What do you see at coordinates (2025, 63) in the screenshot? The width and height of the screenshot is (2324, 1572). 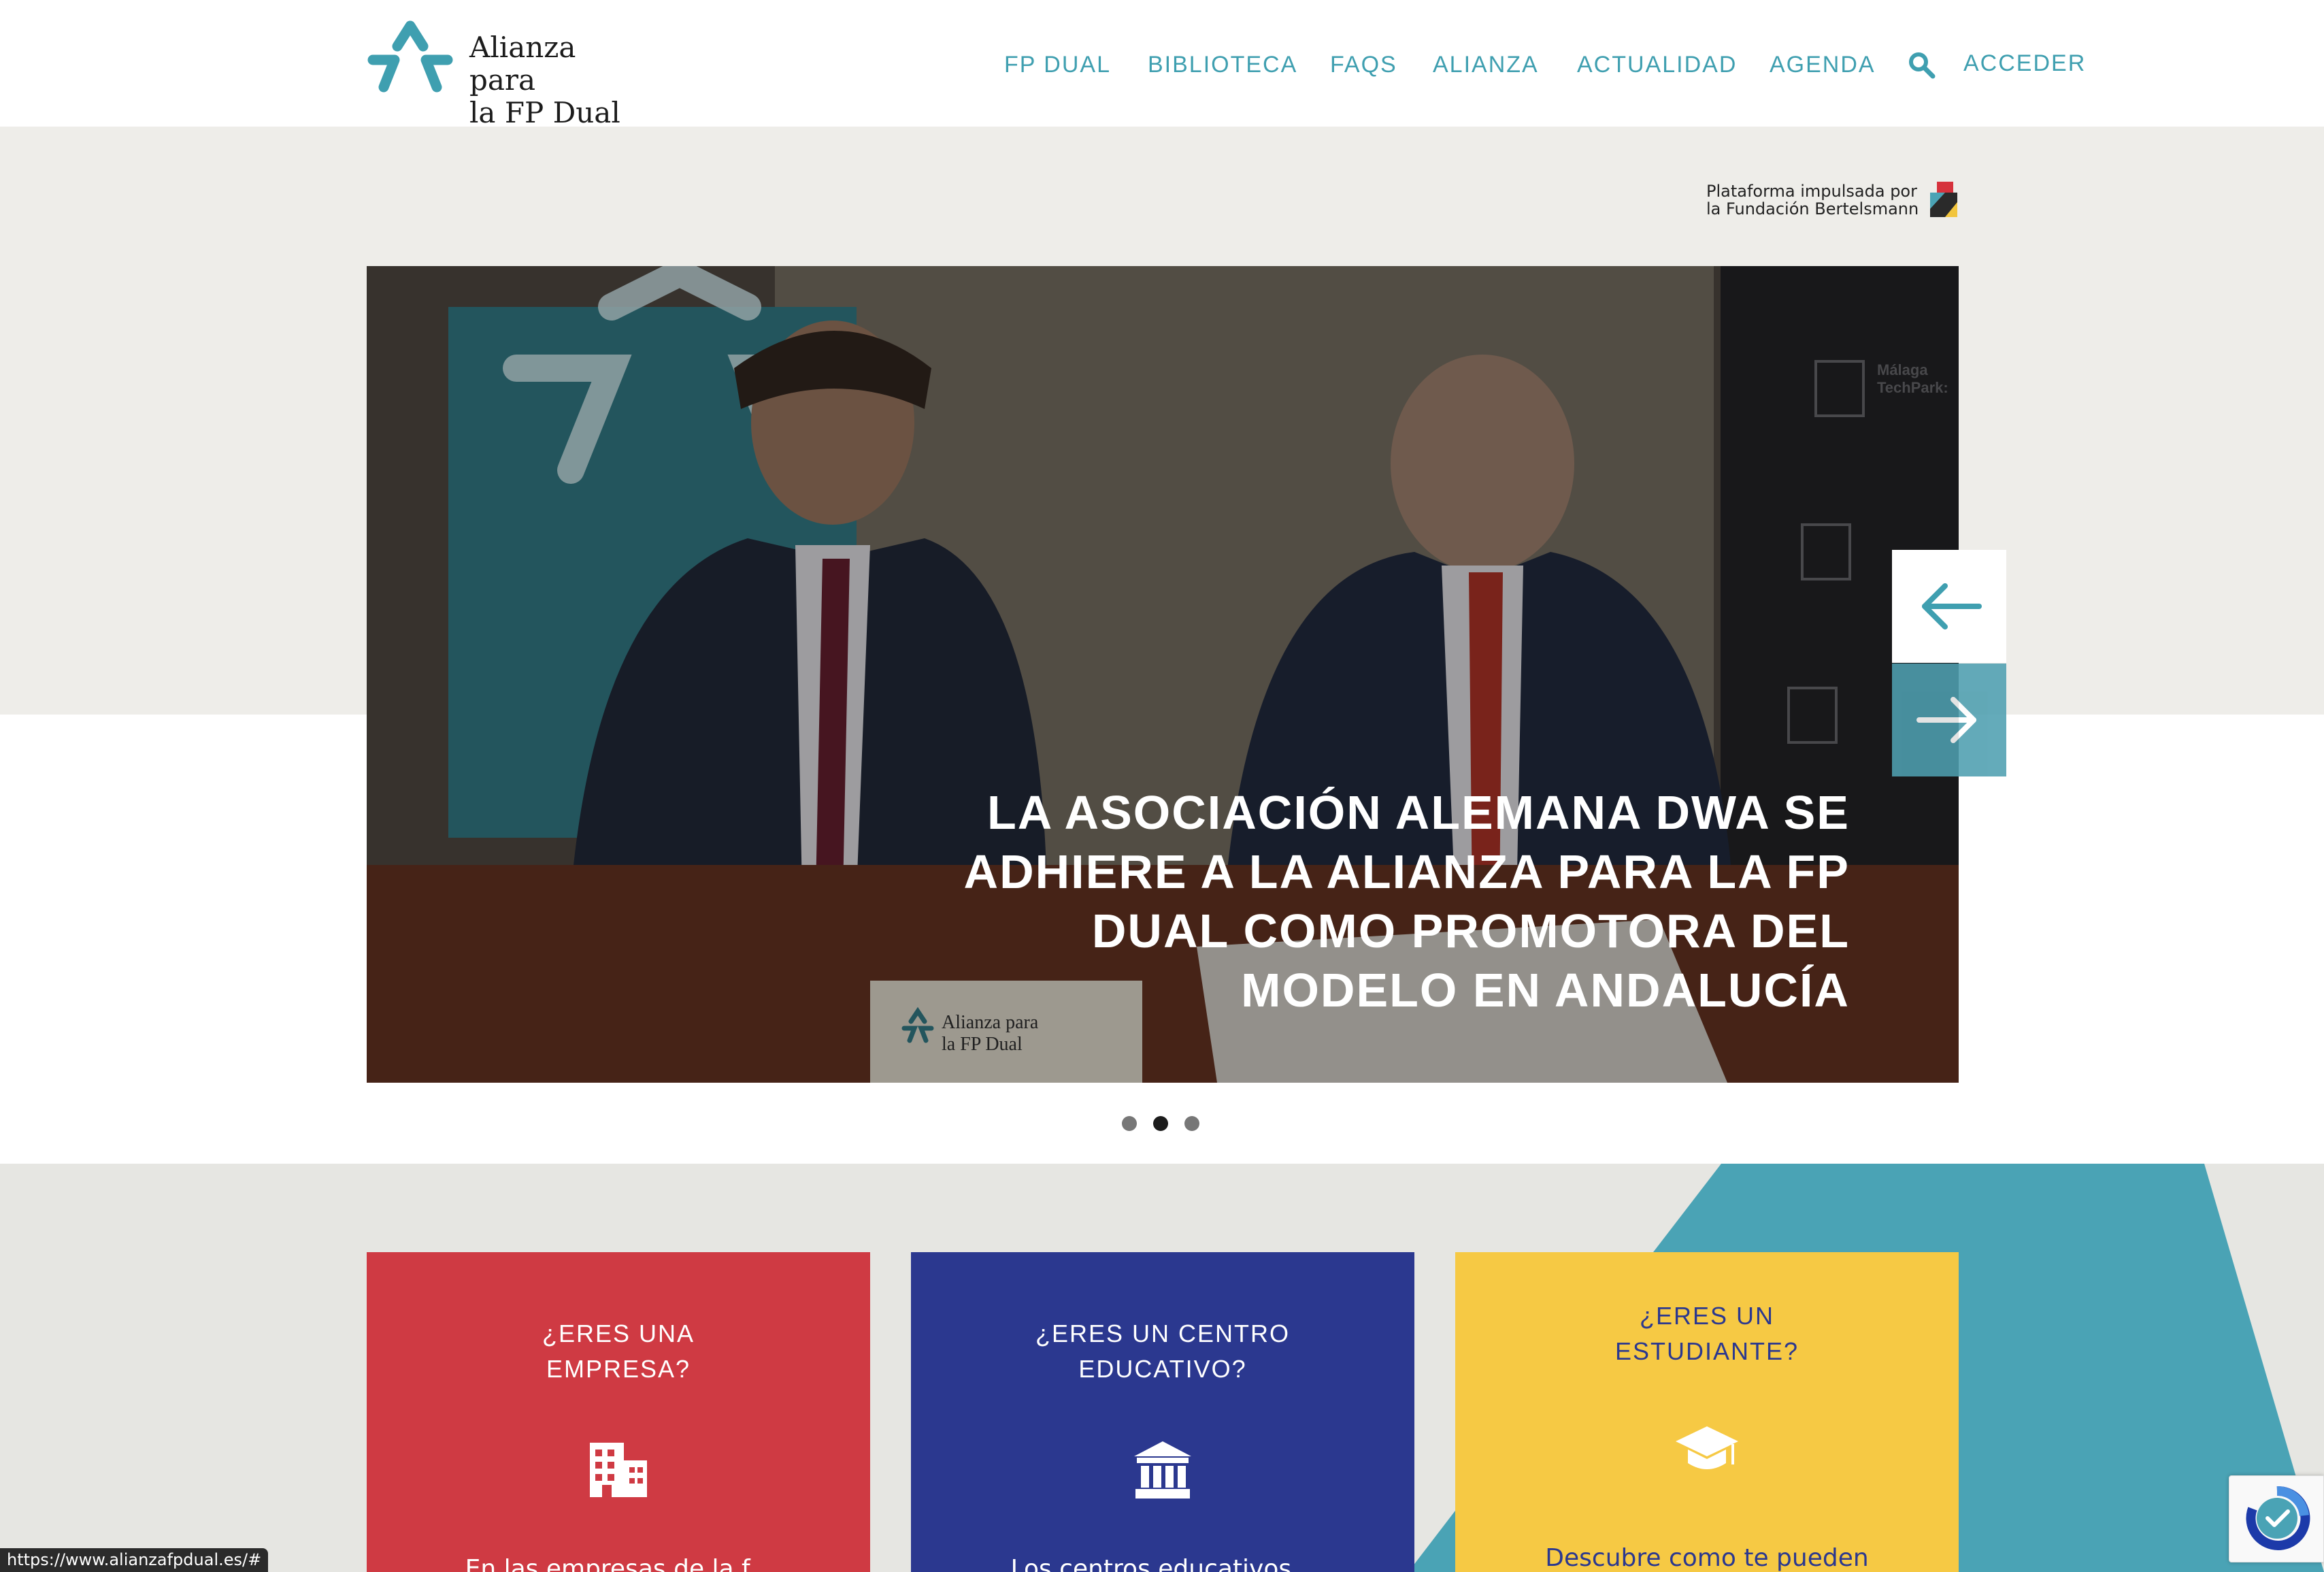 I see `login-link: ACCEDER` at bounding box center [2025, 63].